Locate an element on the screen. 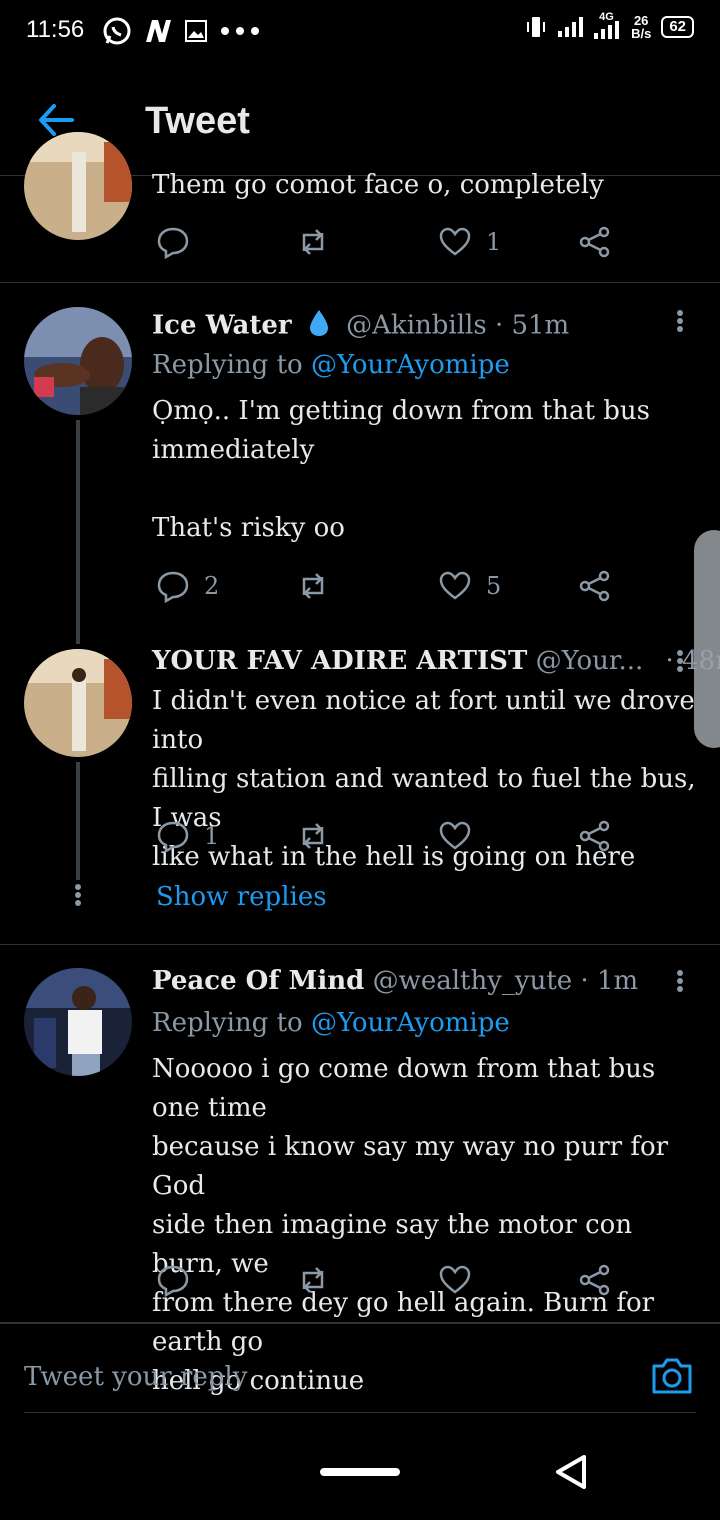  tweet-author-line: Peace Of Mind @wealthy_yute · 1m is located at coordinates (395, 981).